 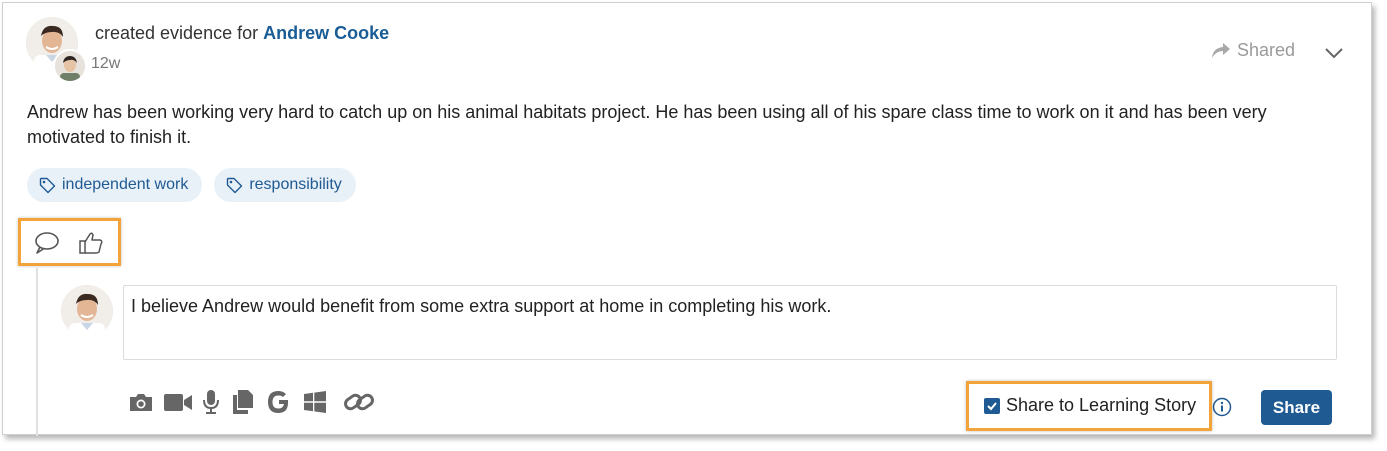 I want to click on post-action-text: created evidence for, so click(x=177, y=33).